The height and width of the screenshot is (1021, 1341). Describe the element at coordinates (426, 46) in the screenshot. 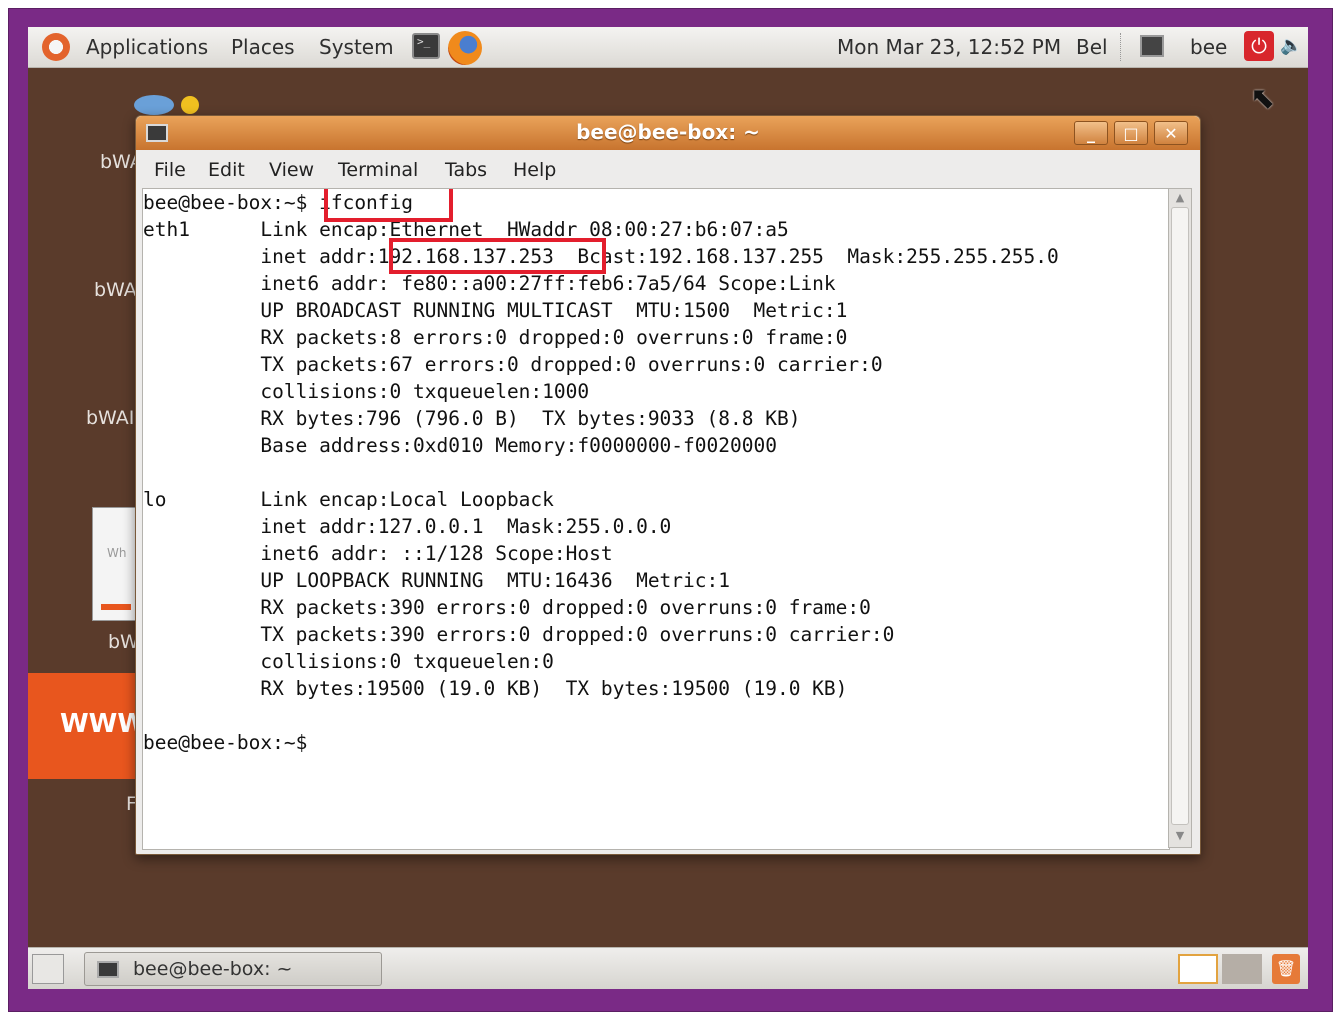

I see `terminal-launcher-icon: >_` at that location.